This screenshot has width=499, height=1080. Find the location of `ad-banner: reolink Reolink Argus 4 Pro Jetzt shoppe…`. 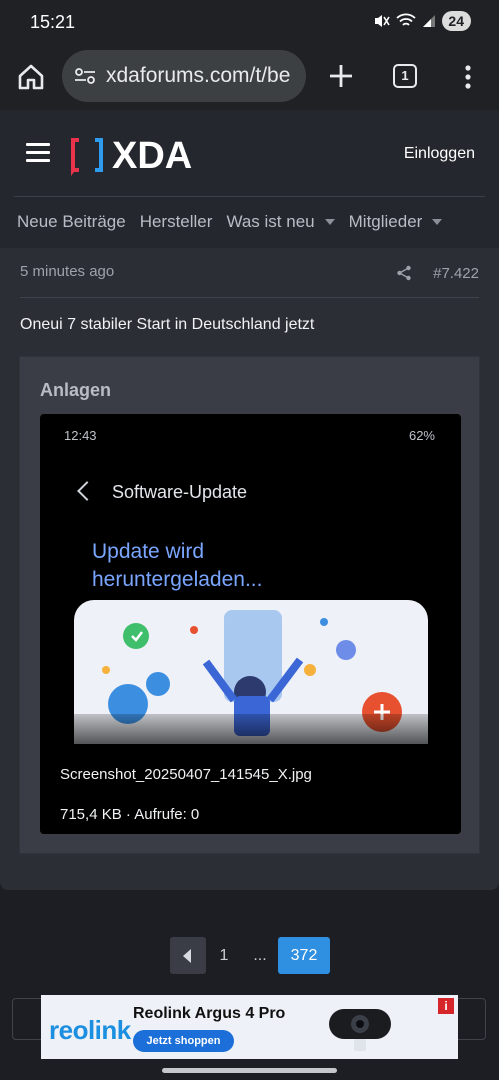

ad-banner: reolink Reolink Argus 4 Pro Jetzt shoppe… is located at coordinates (249, 1027).